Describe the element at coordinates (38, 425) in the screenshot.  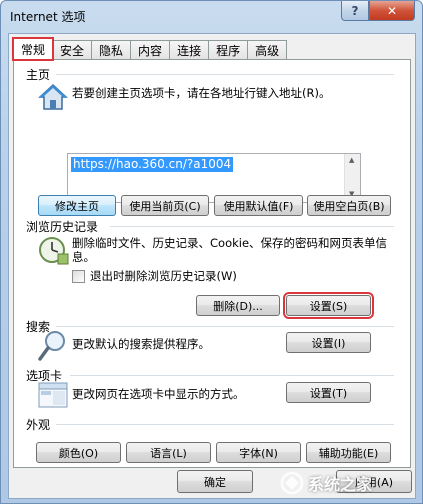
I see `appearance-heading: 外观` at that location.